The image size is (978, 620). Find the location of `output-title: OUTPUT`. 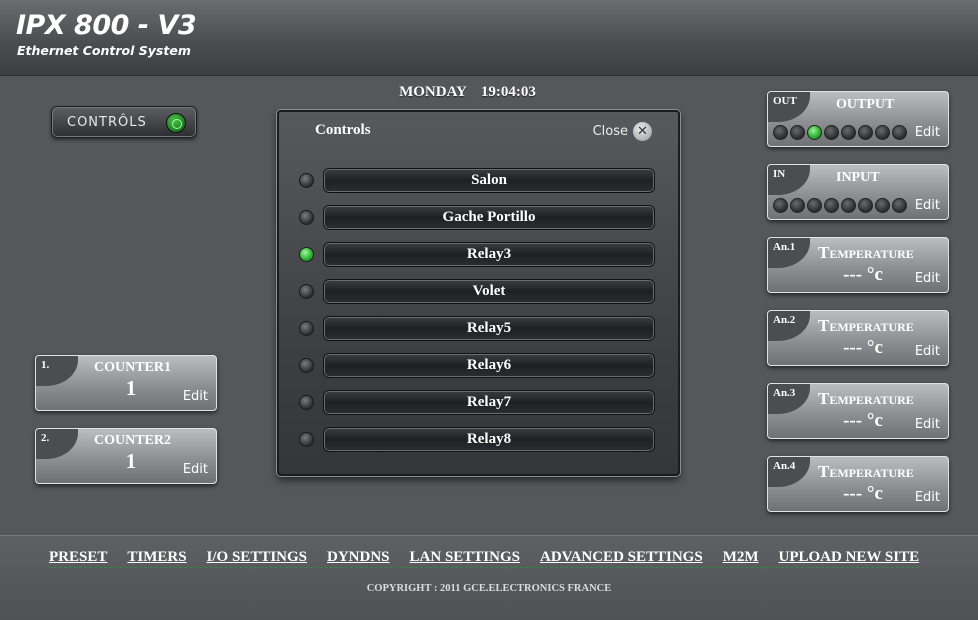

output-title: OUTPUT is located at coordinates (865, 104).